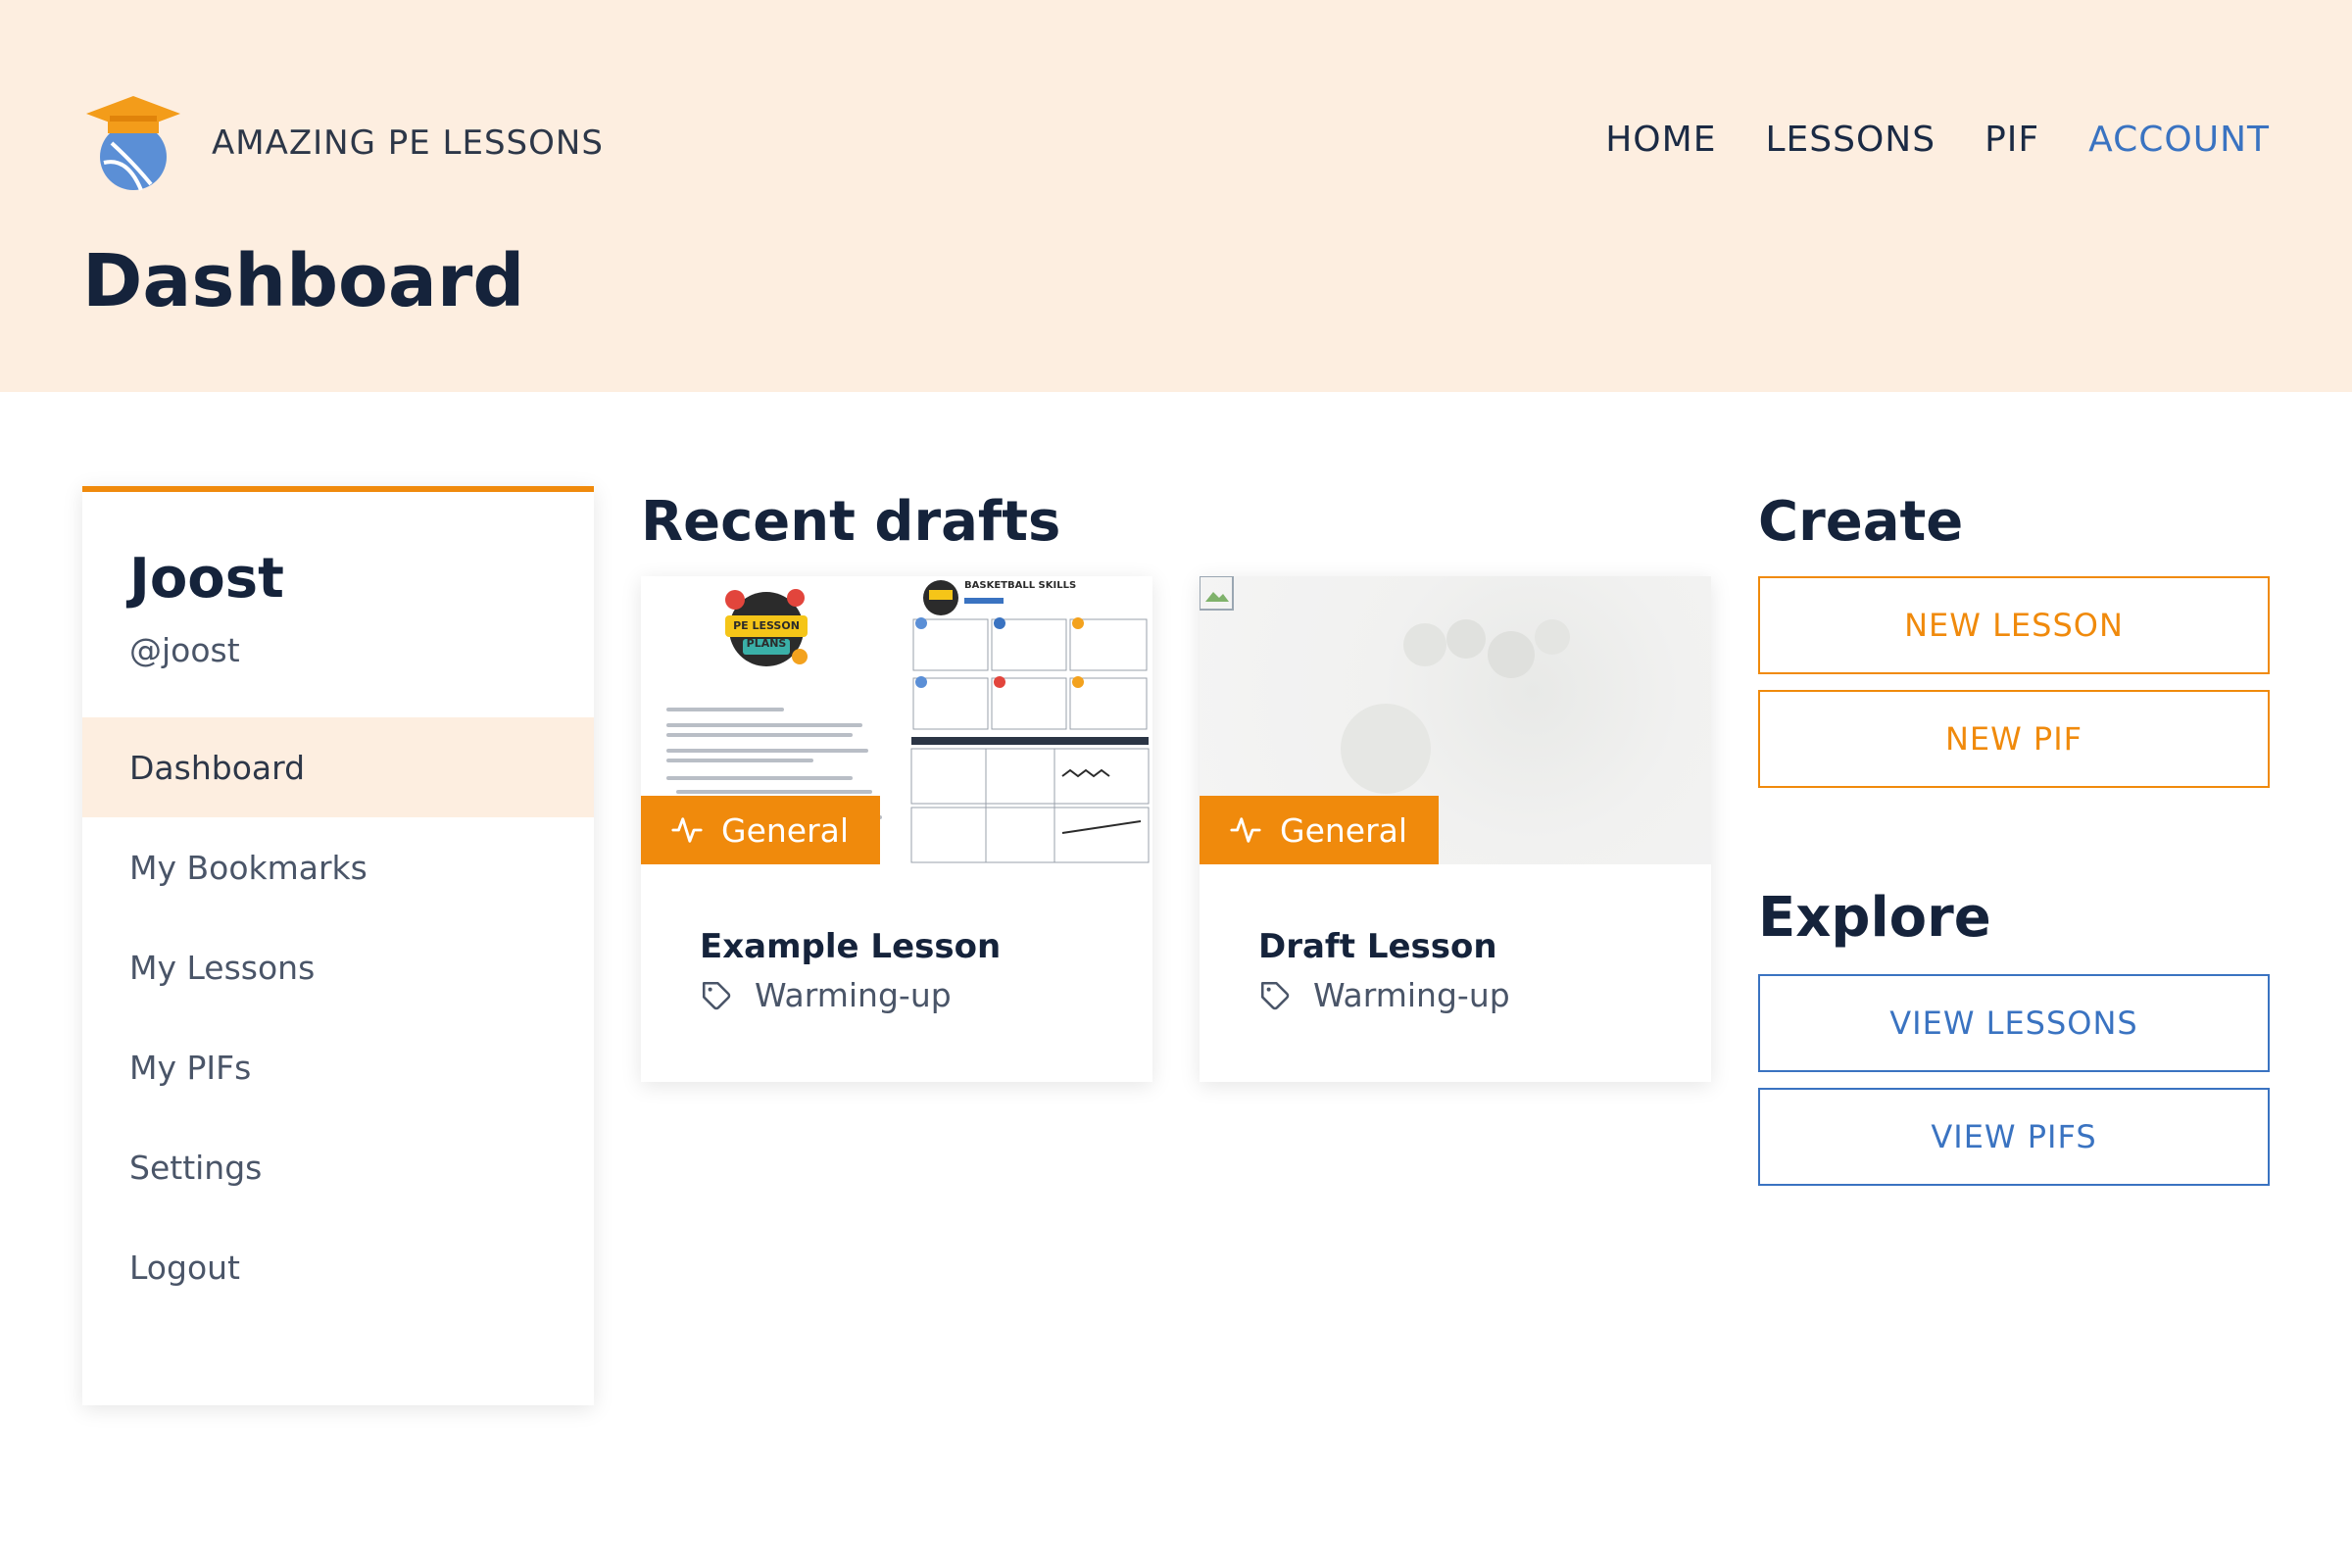 The image size is (2352, 1568). I want to click on sidebar-item-logout: Logout, so click(338, 1267).